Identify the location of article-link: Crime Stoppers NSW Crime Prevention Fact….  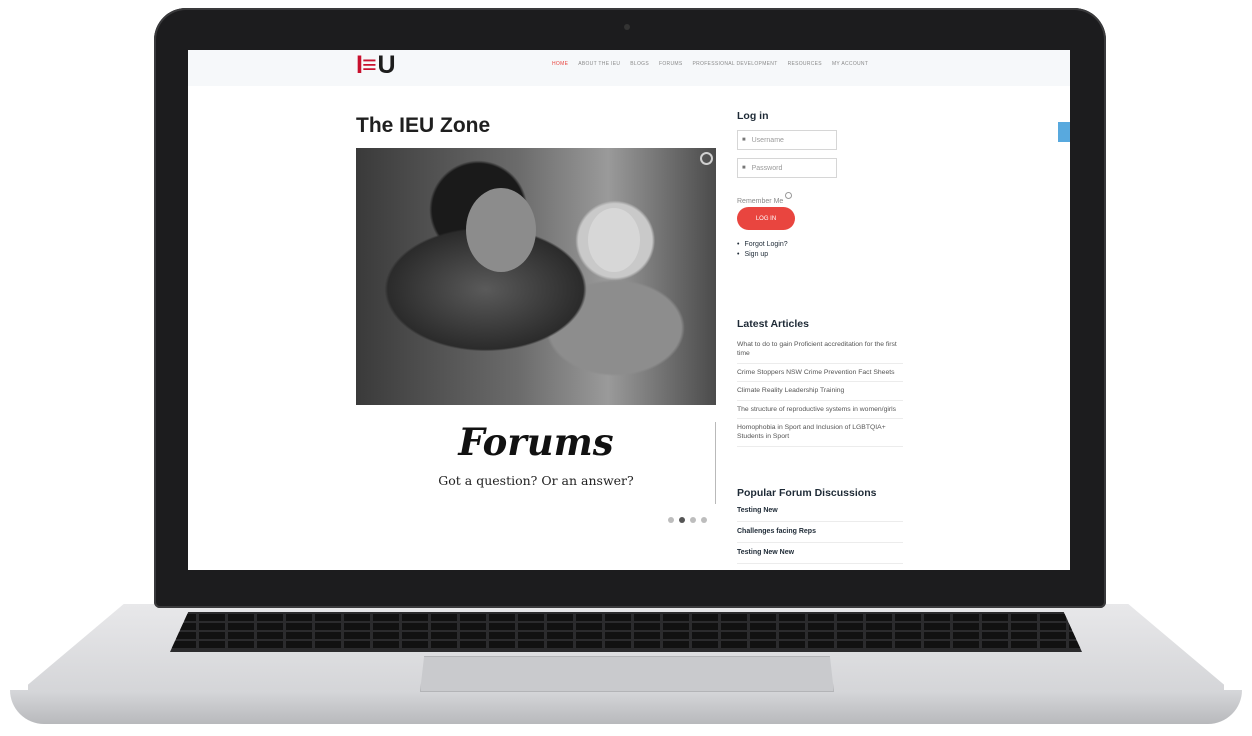
(820, 373).